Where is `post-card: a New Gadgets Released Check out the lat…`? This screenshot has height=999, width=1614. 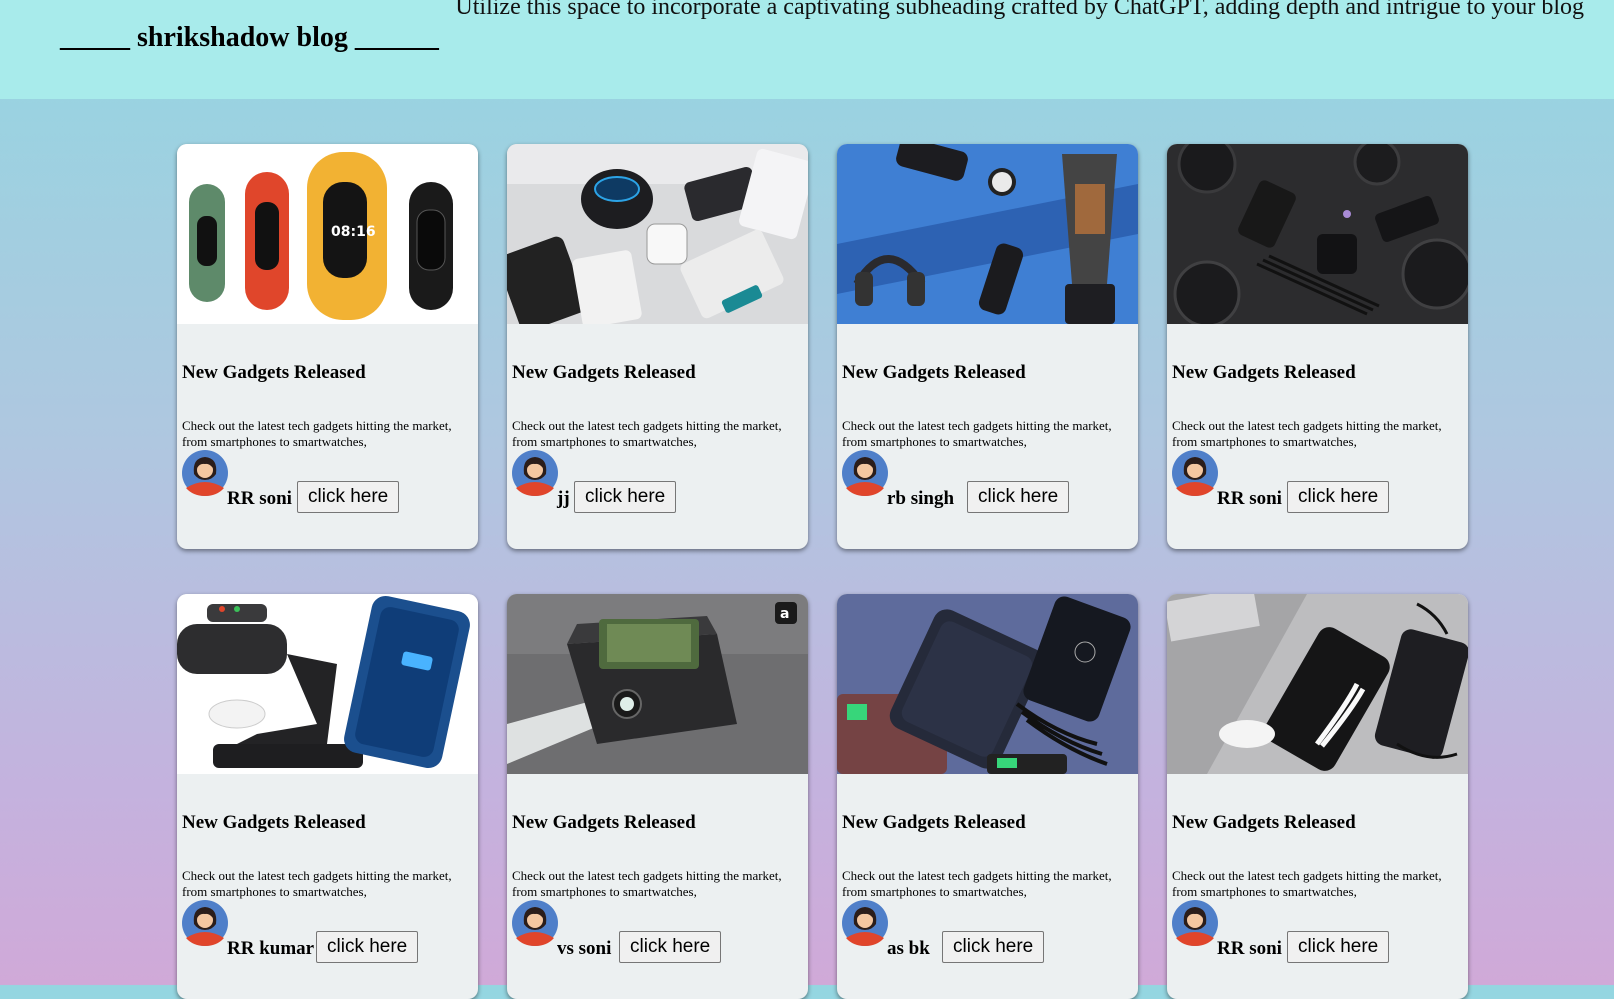
post-card: a New Gadgets Released Check out the lat… is located at coordinates (657, 796).